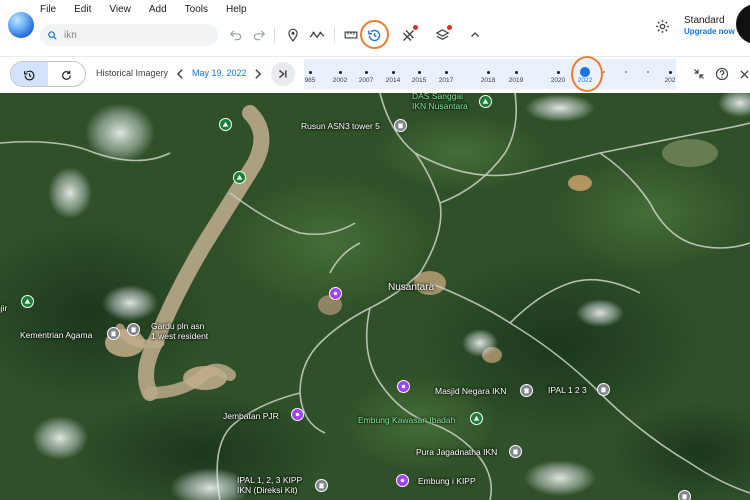  I want to click on place-label-njir: njir, so click(3, 308).